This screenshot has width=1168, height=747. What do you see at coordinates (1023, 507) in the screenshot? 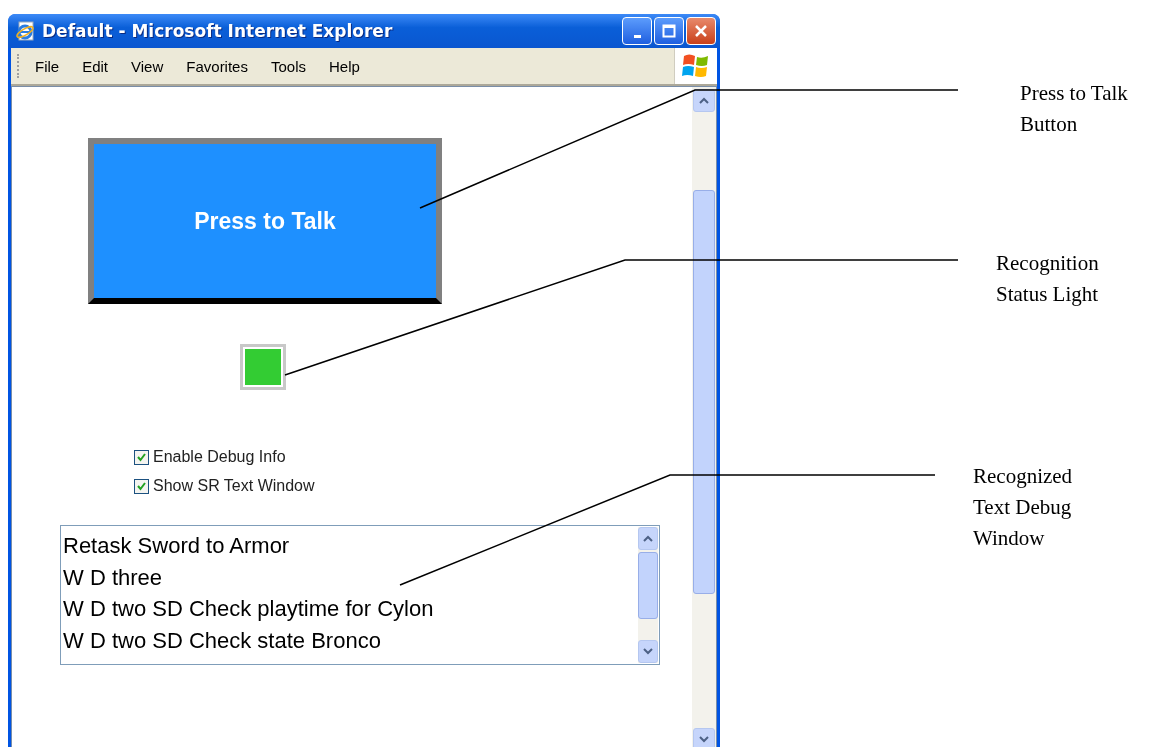
I see `callout-label: Recognized Text Debug Window` at bounding box center [1023, 507].